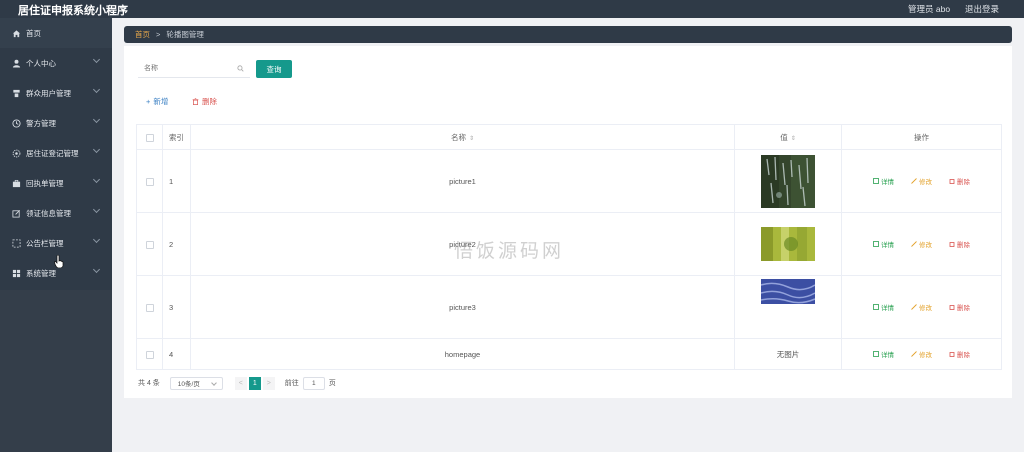  What do you see at coordinates (148, 101) in the screenshot?
I see `plus-icon: +` at bounding box center [148, 101].